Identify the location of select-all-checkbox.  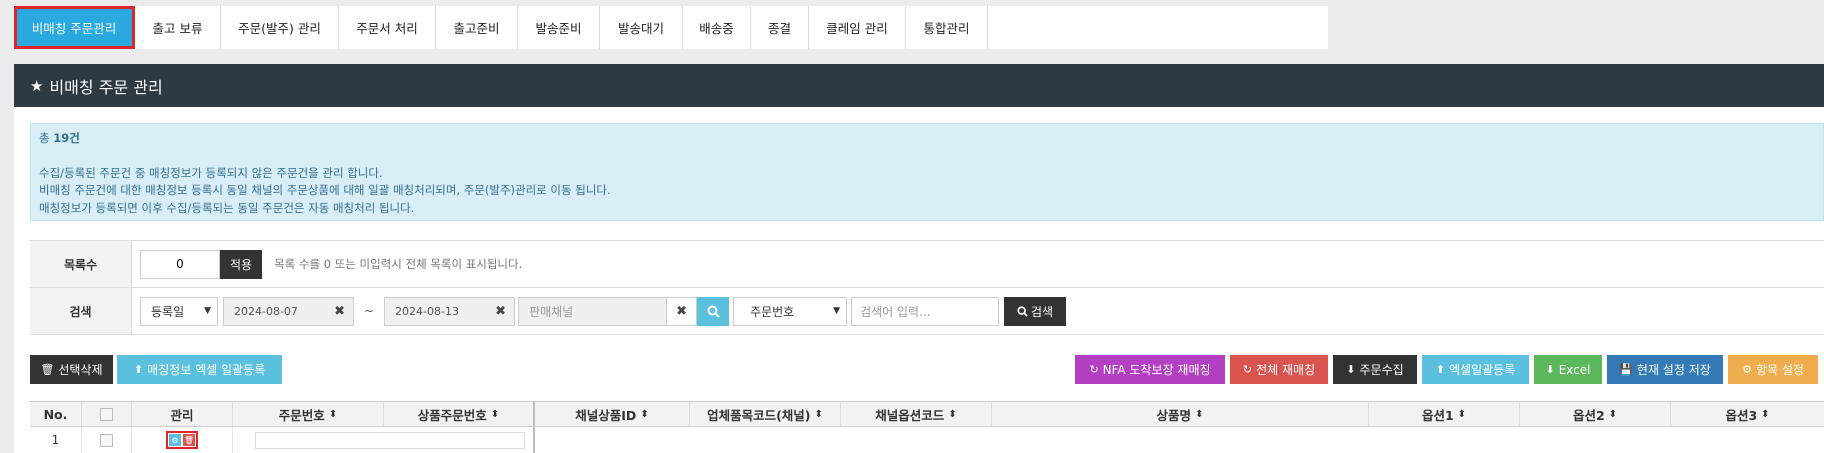
(106, 414).